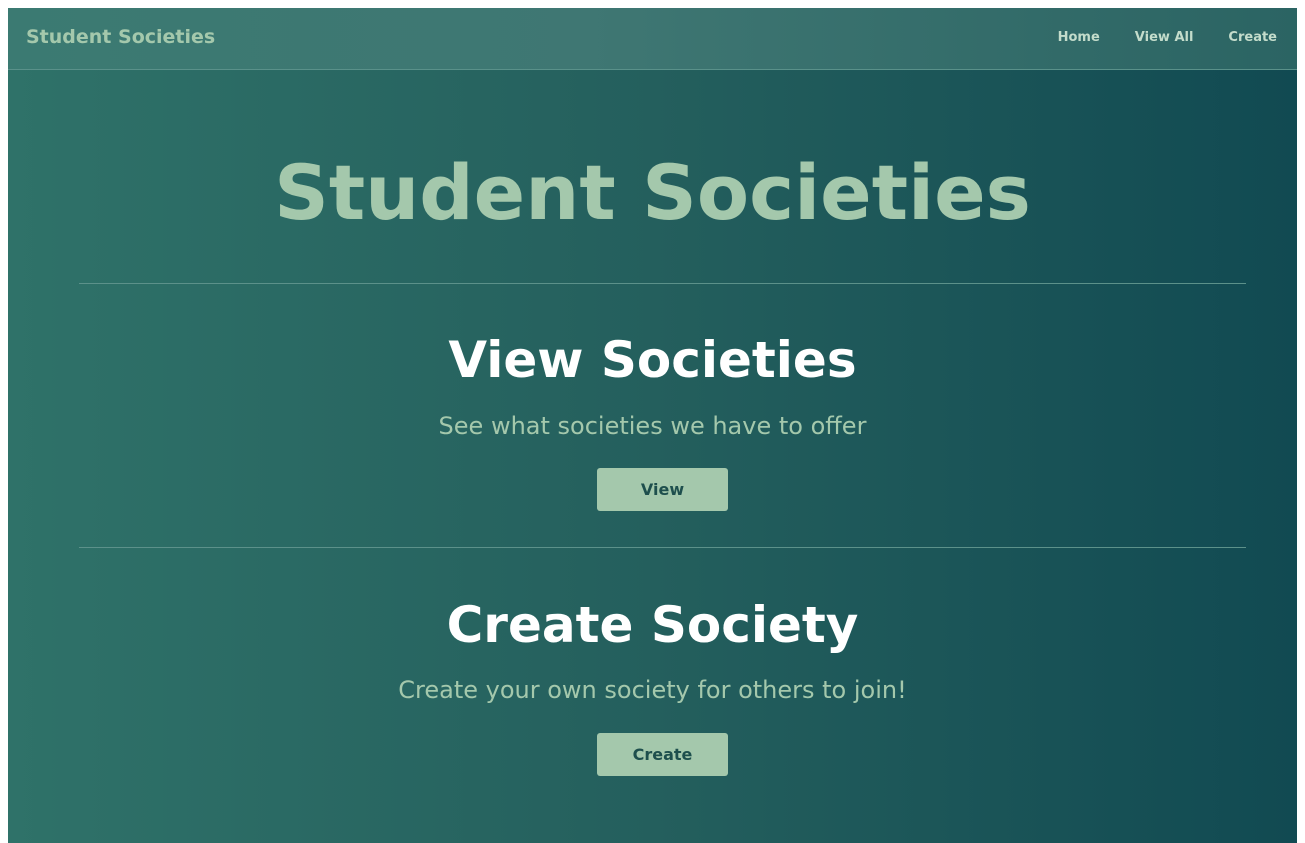  Describe the element at coordinates (1079, 37) in the screenshot. I see `nav-link-home: Home` at that location.